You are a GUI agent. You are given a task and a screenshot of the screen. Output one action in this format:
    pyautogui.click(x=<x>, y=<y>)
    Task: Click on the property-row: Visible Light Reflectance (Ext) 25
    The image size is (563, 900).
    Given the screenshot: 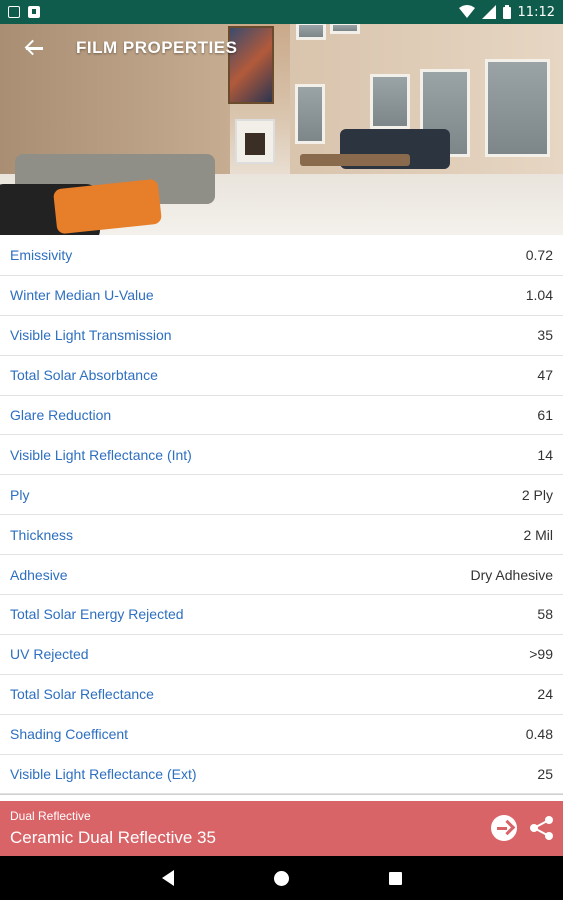 What is the action you would take?
    pyautogui.click(x=281, y=774)
    